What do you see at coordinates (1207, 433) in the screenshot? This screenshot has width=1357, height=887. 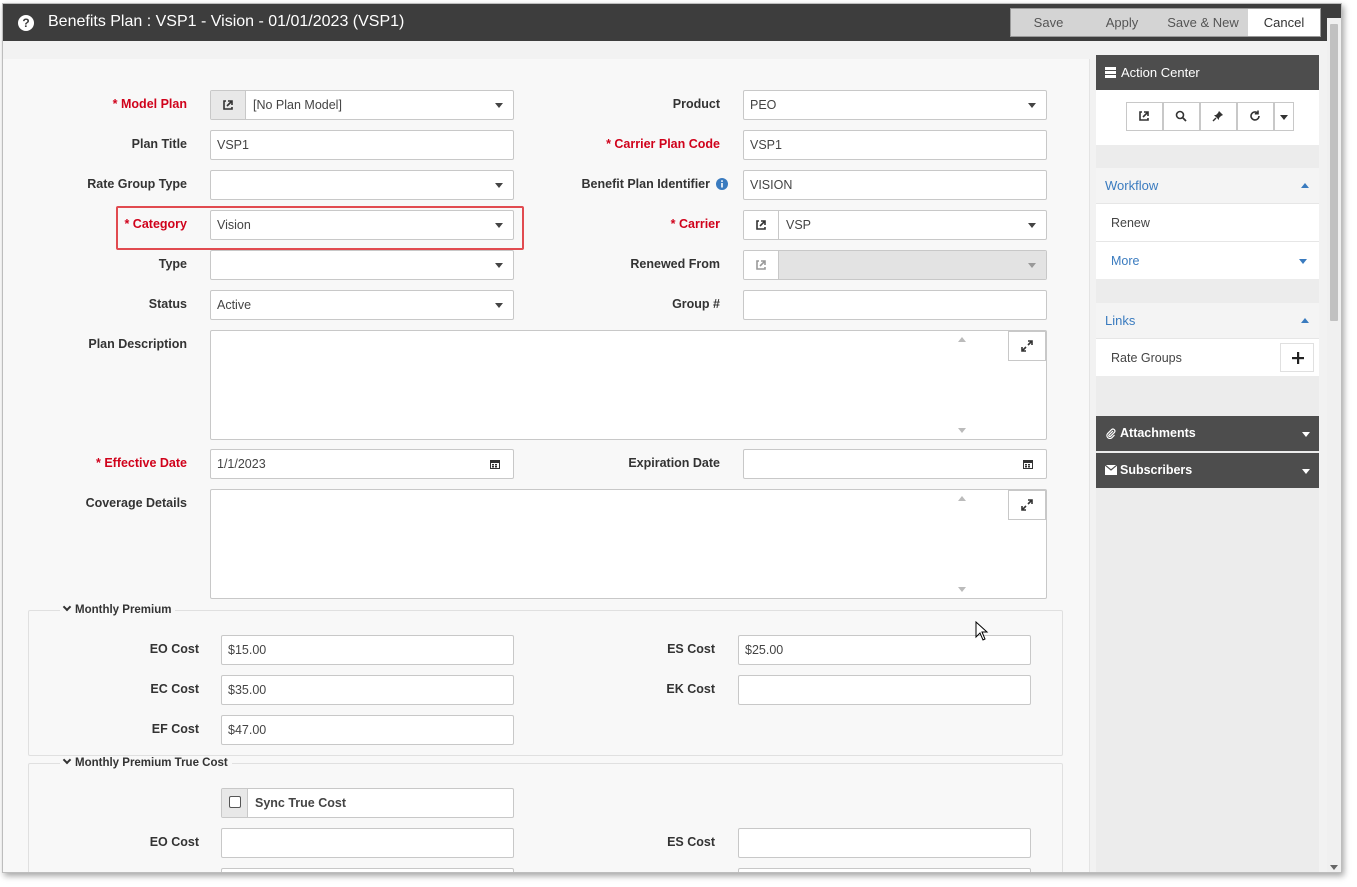 I see `attachments-panel-header: Attachments` at bounding box center [1207, 433].